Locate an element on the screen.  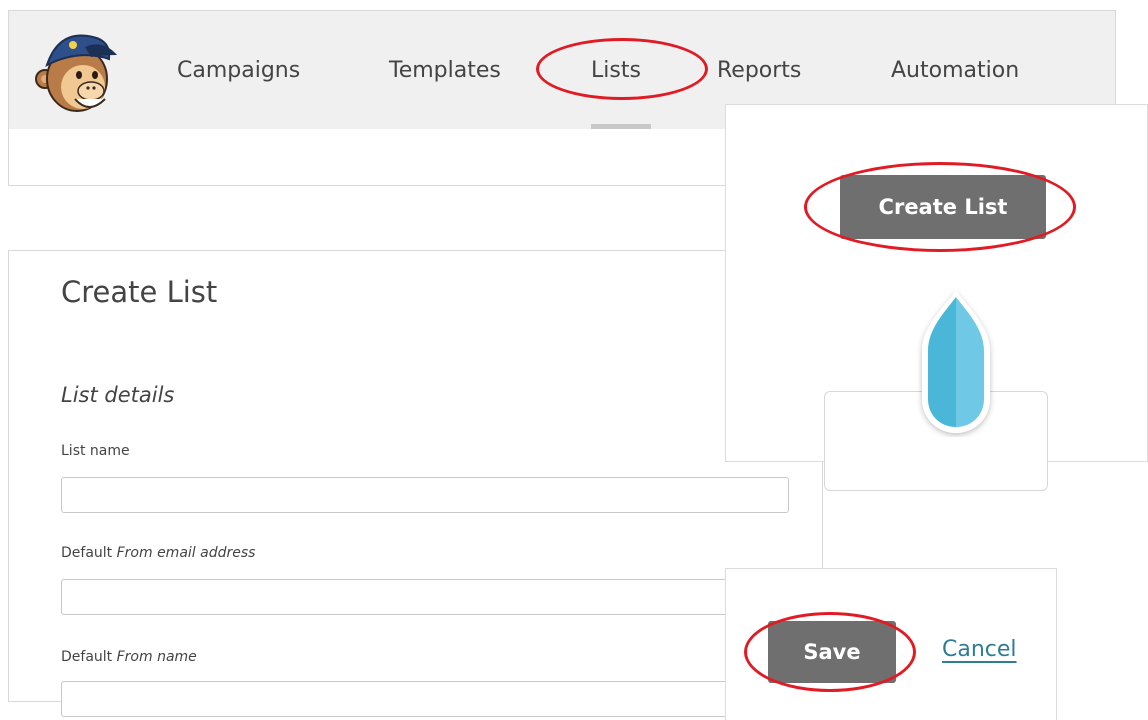
from-email-label-prefix: Default is located at coordinates (89, 553).